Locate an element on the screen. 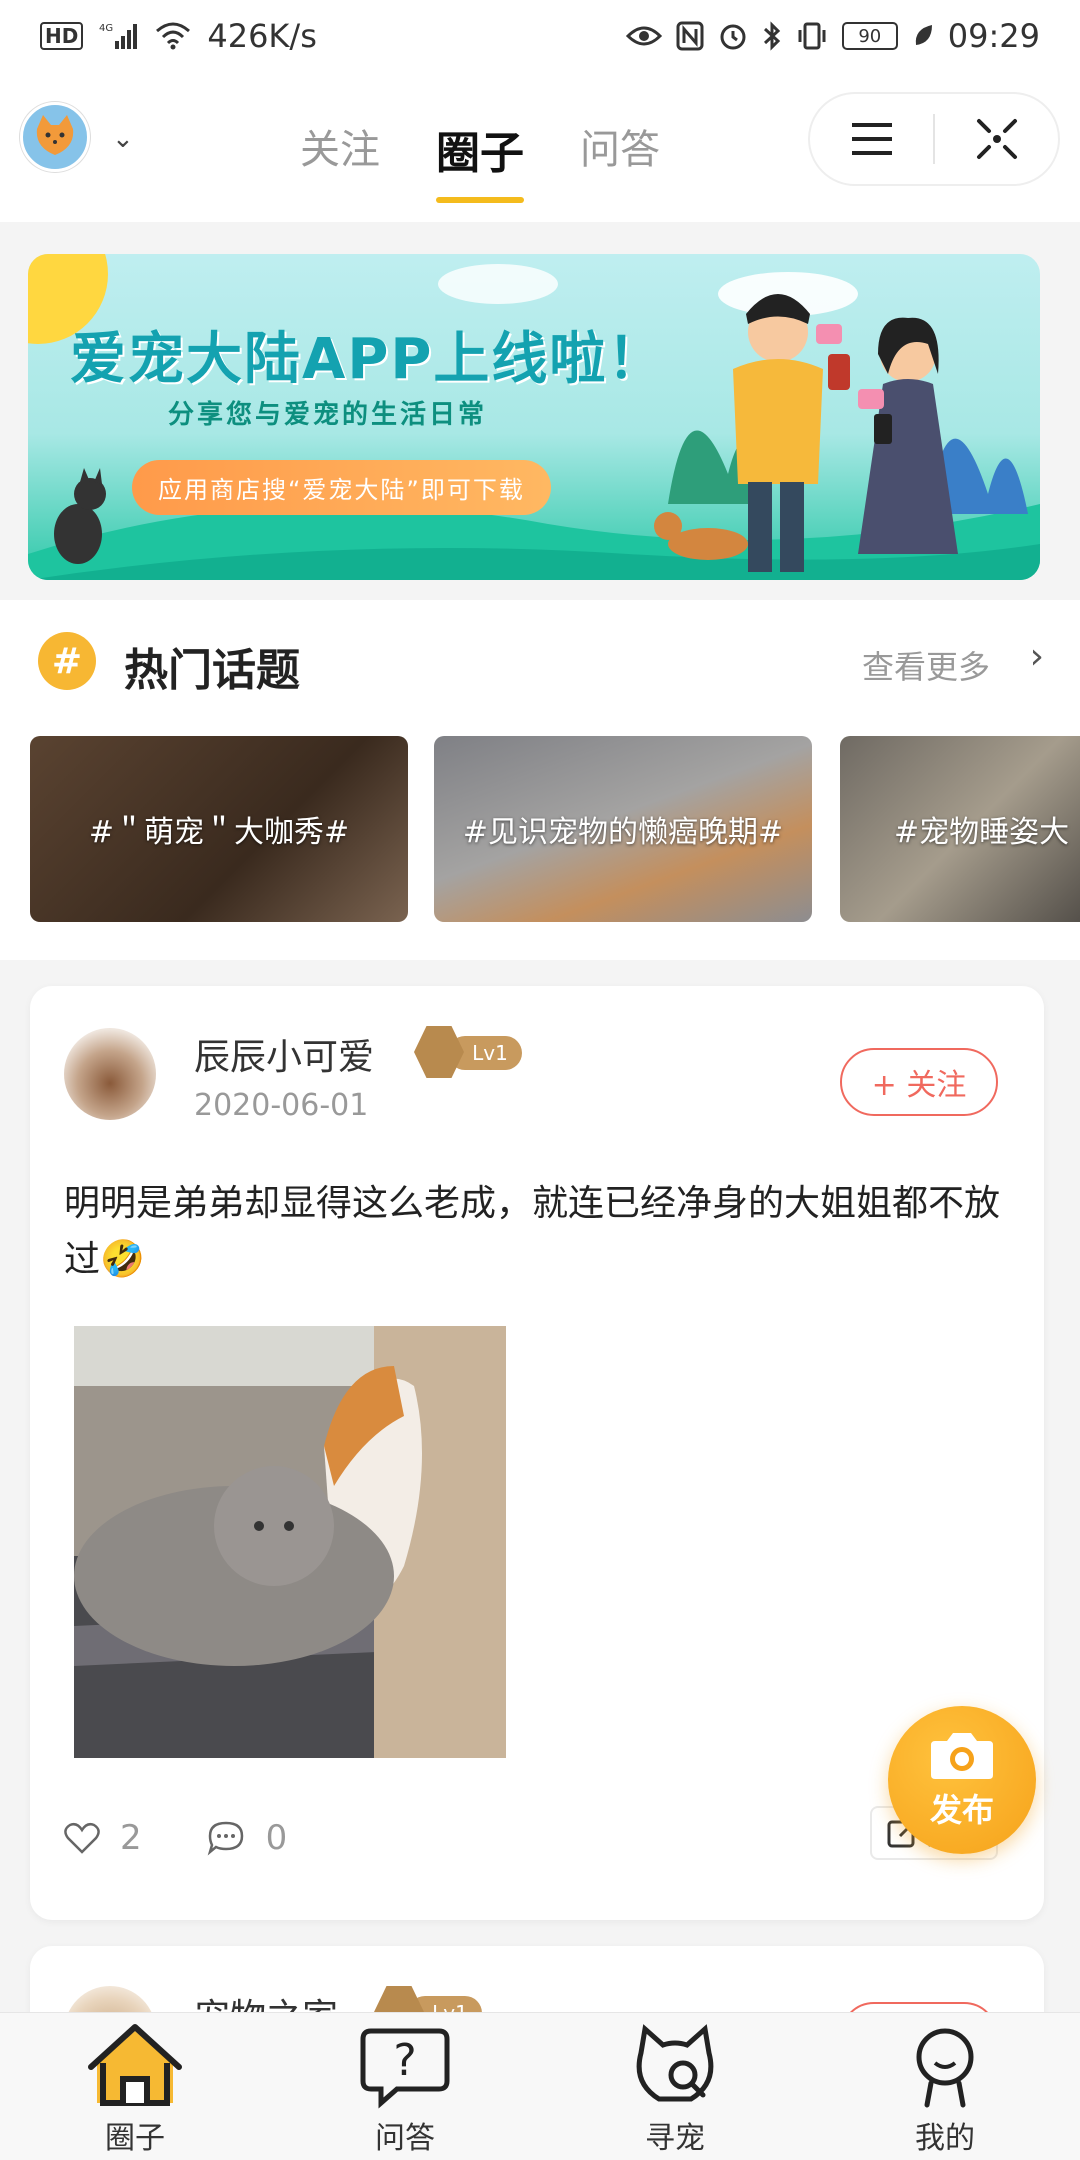  chevron-right-icon: › is located at coordinates (1037, 656).